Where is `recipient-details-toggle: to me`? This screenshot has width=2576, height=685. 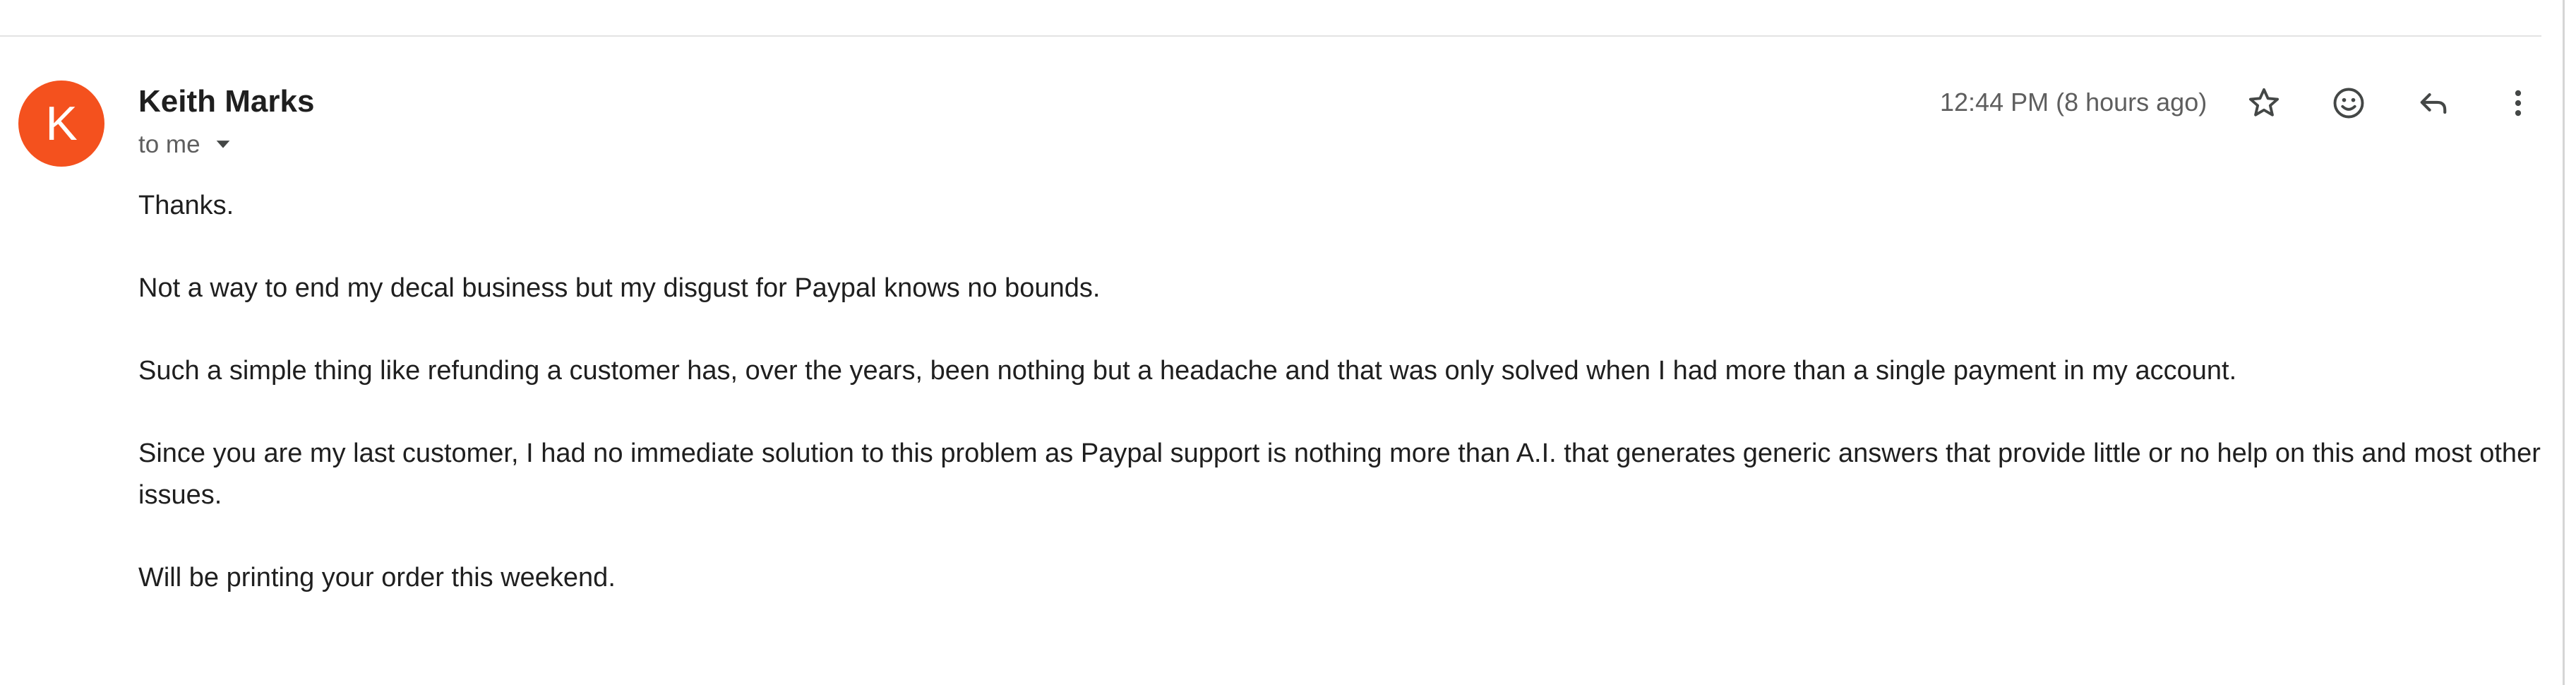
recipient-details-toggle: to me is located at coordinates (185, 145).